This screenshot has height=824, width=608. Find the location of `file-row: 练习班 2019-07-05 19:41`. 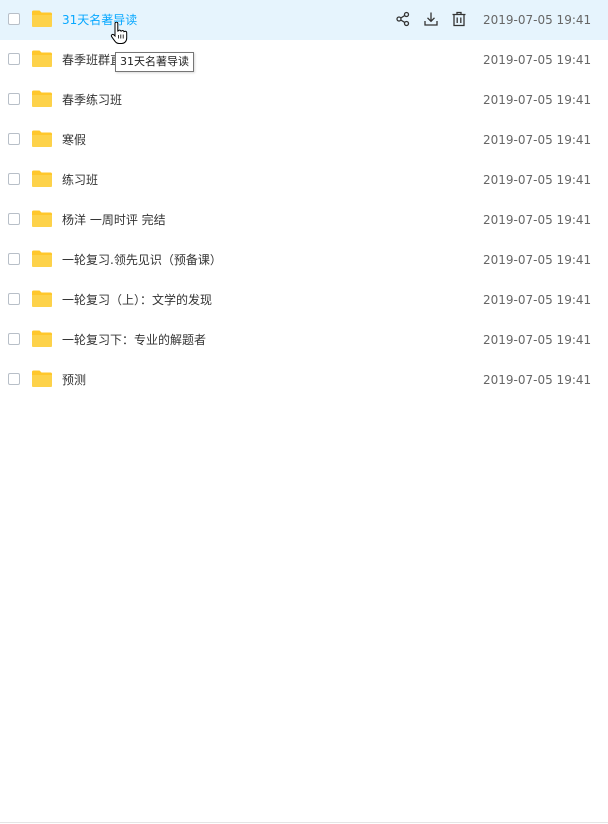

file-row: 练习班 2019-07-05 19:41 is located at coordinates (304, 180).